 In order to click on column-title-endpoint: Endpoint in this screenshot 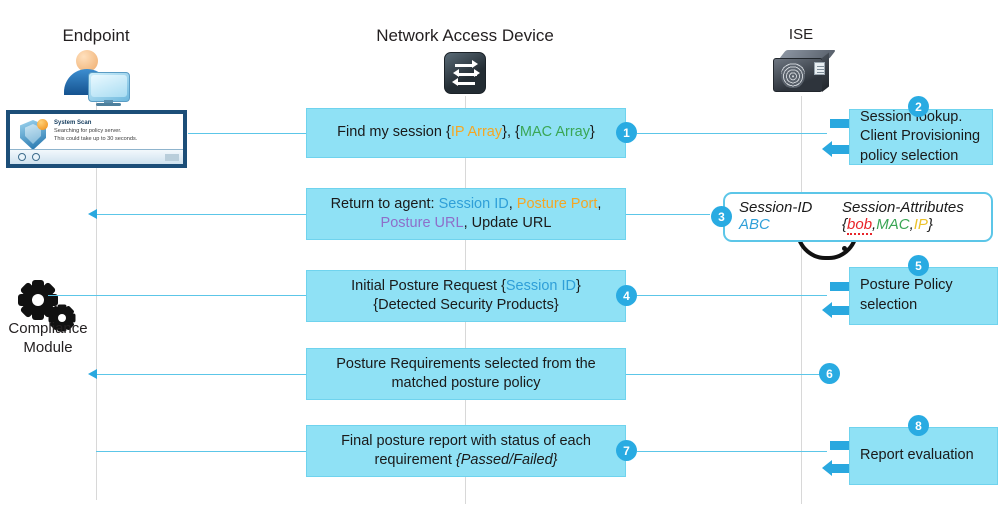, I will do `click(96, 35)`.